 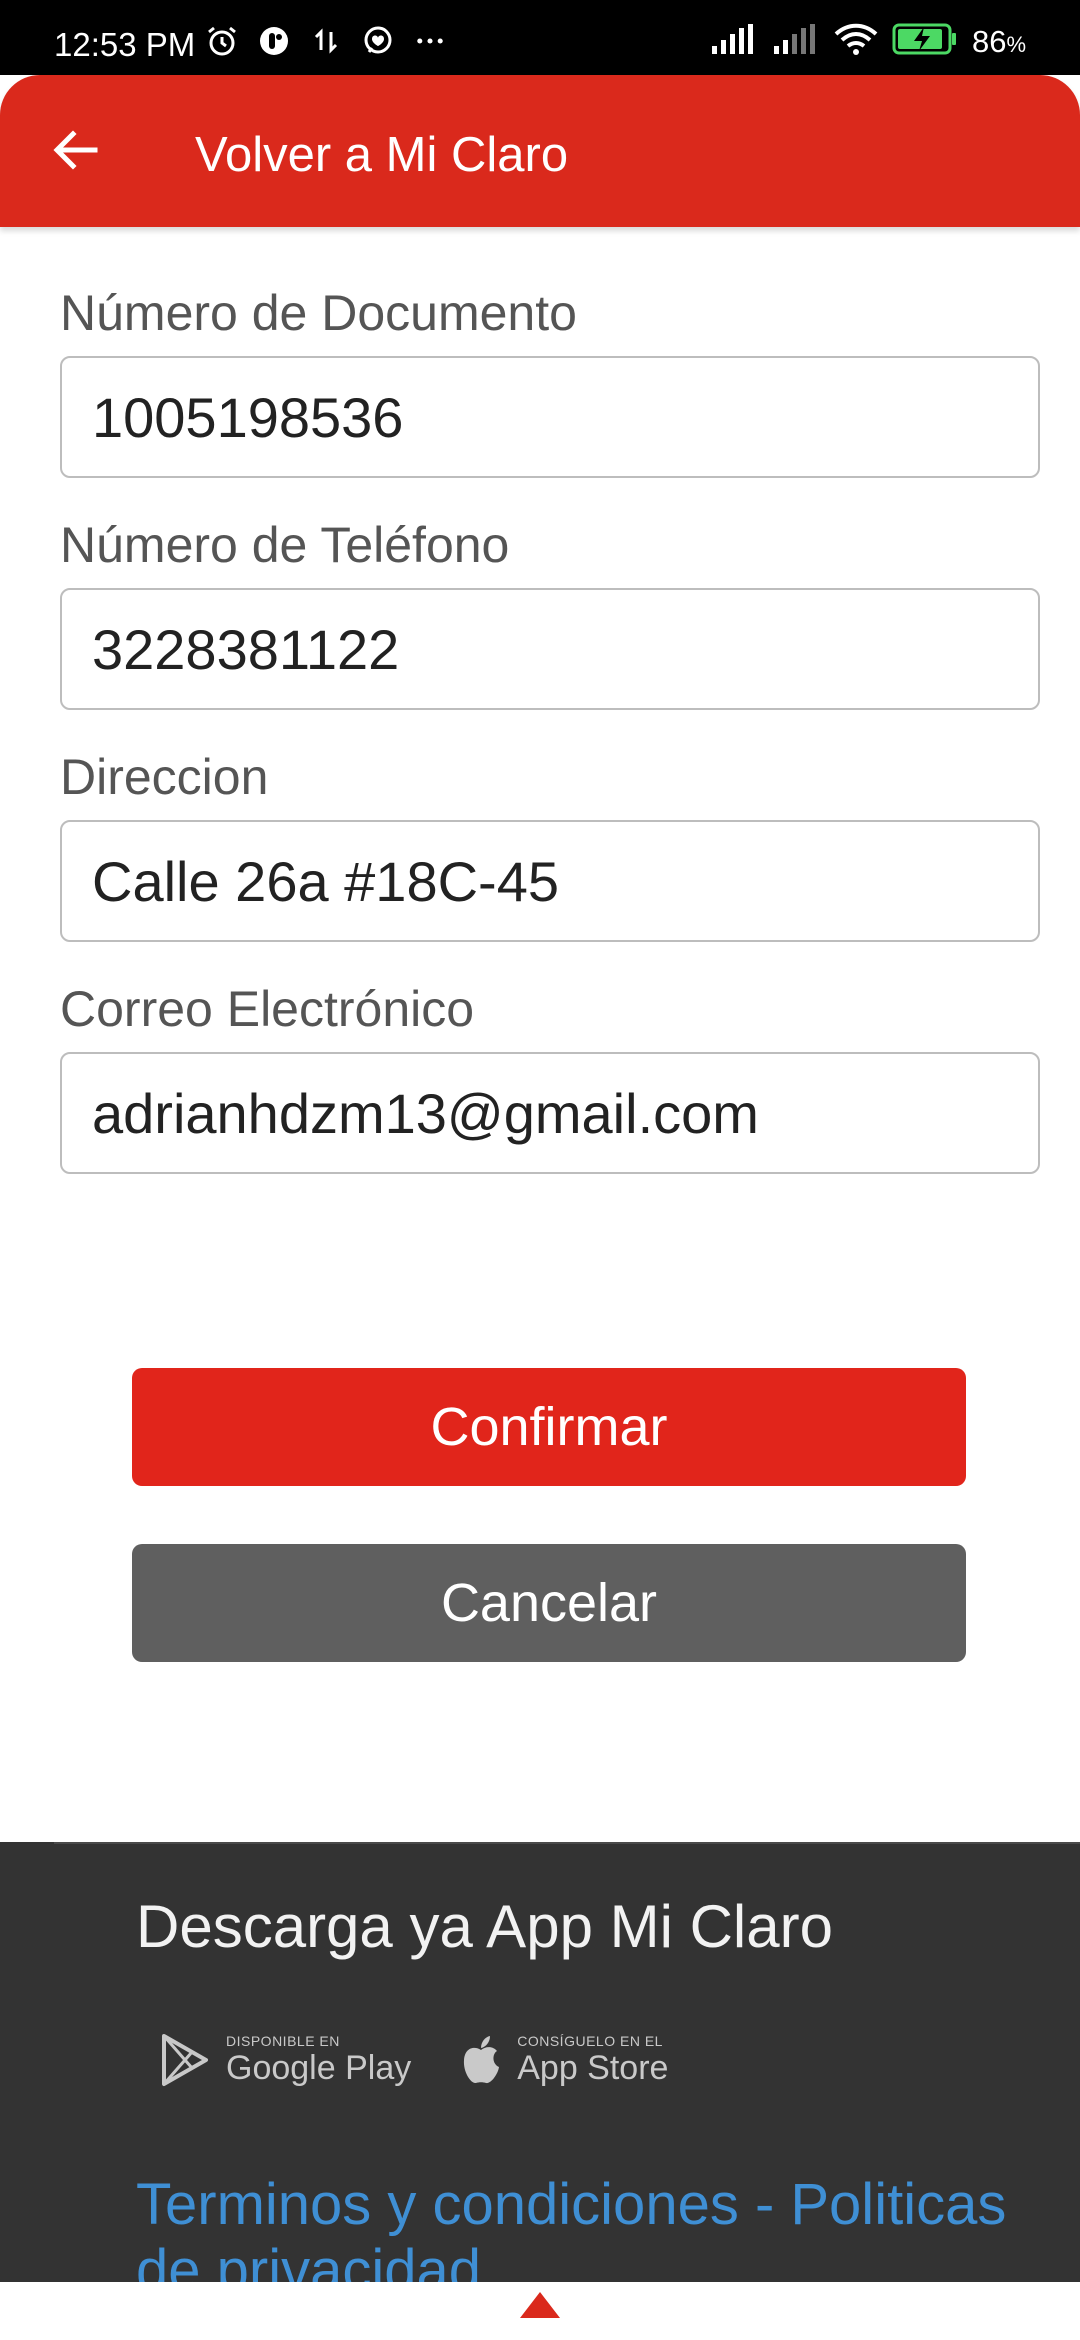 What do you see at coordinates (550, 417) in the screenshot?
I see `document-number-input` at bounding box center [550, 417].